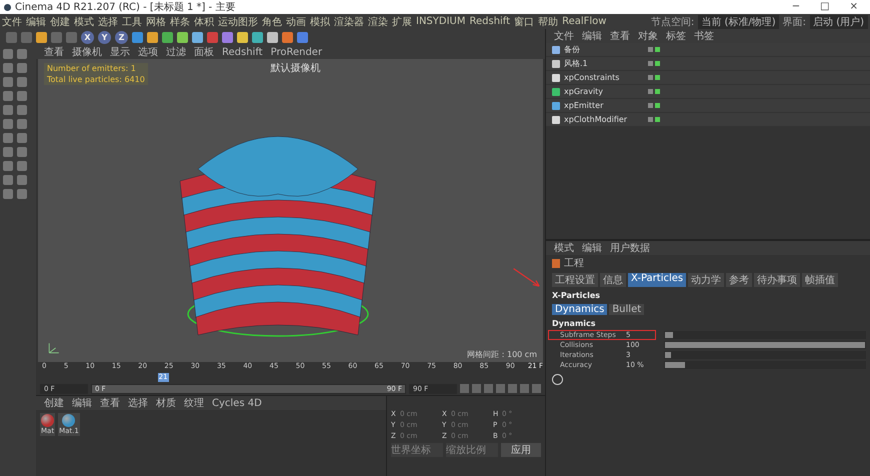 This screenshot has width=870, height=476. What do you see at coordinates (180, 21) in the screenshot?
I see `menu-item: 样条` at bounding box center [180, 21].